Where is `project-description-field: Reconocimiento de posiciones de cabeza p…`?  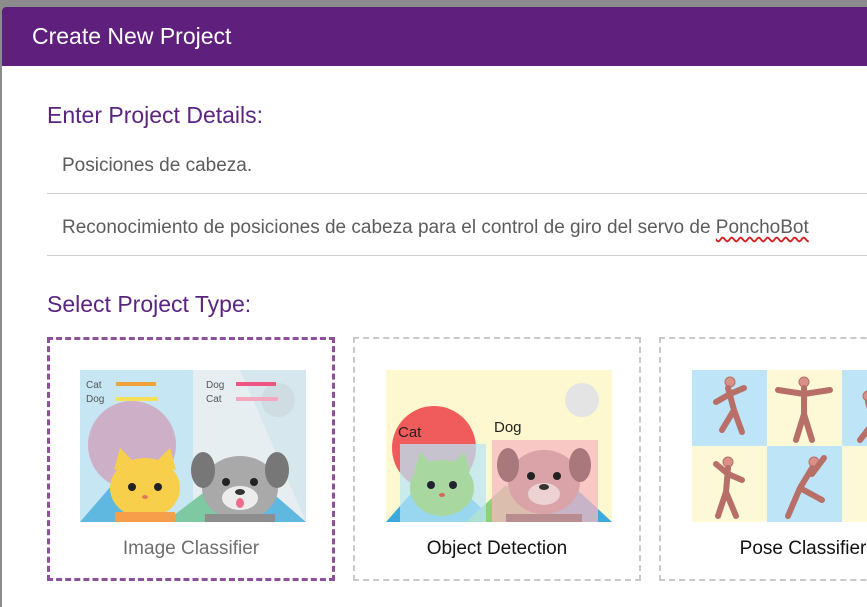 project-description-field: Reconocimiento de posiciones de cabeza p… is located at coordinates (457, 228).